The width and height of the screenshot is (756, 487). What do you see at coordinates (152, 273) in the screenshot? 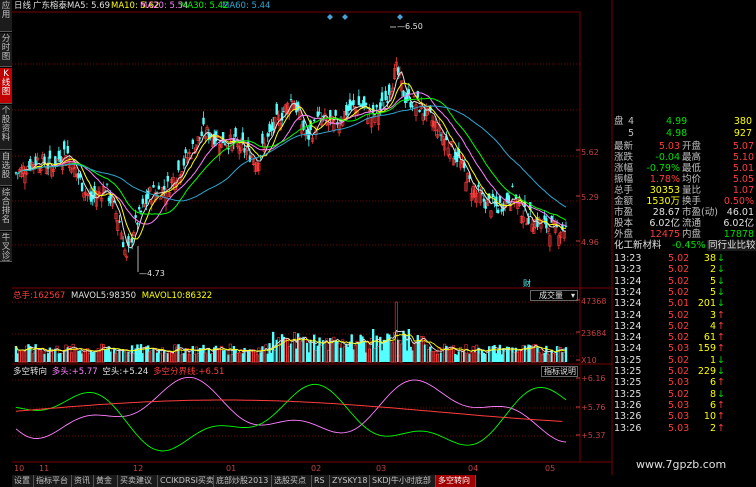
I see `low-annotation: —4.73` at bounding box center [152, 273].